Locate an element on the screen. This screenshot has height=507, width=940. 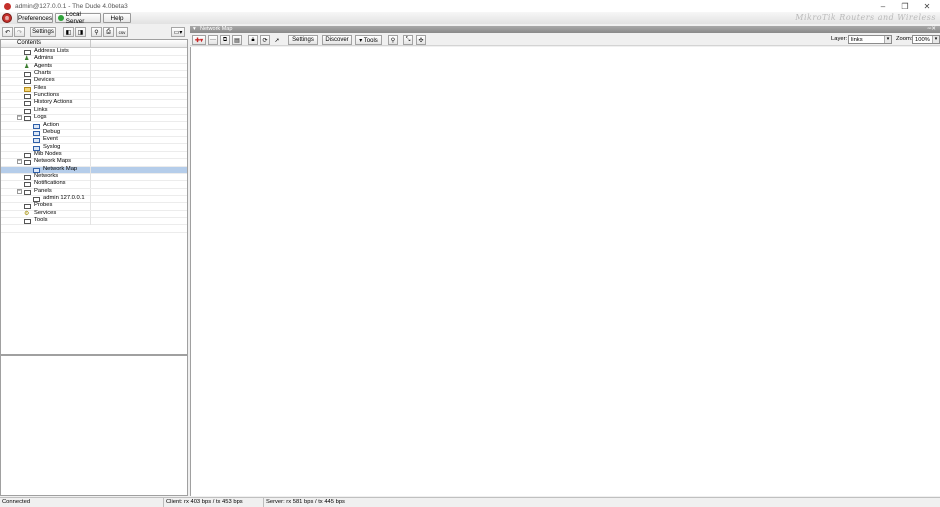
tree-item: Tools is located at coordinates (94, 221).